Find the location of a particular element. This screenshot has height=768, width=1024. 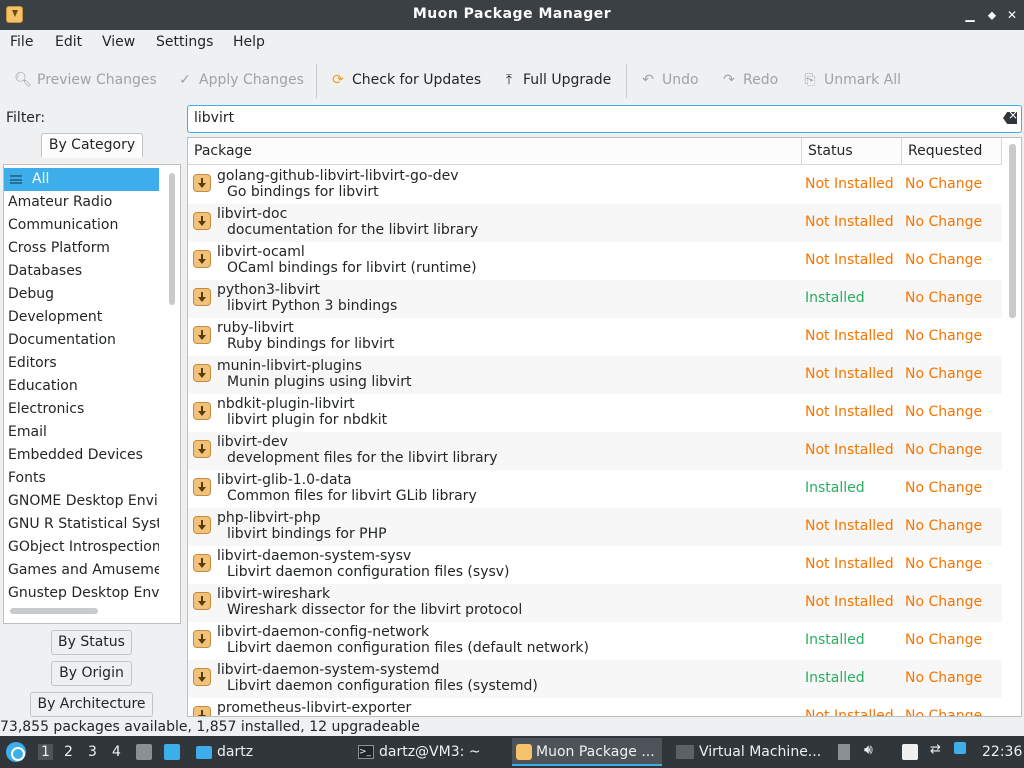

category-item: Development is located at coordinates (81, 317).